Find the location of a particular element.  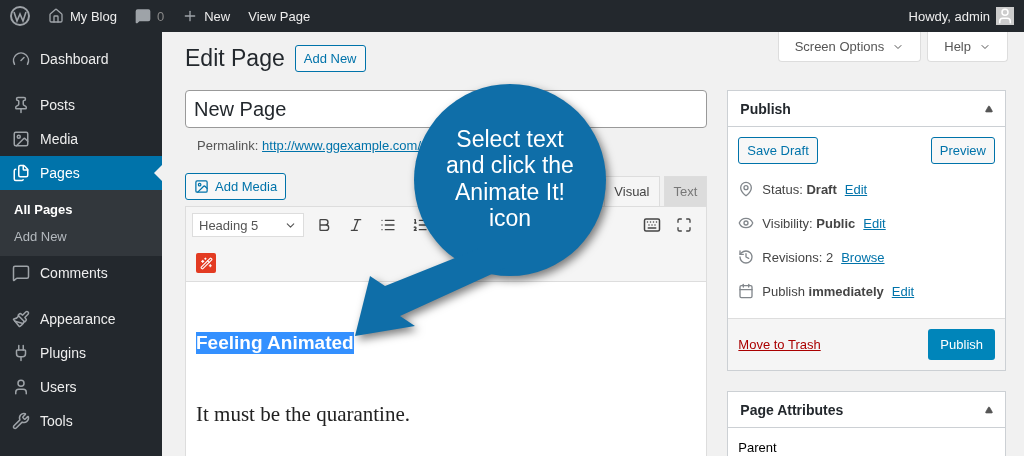

avatar-icon is located at coordinates (1005, 16).